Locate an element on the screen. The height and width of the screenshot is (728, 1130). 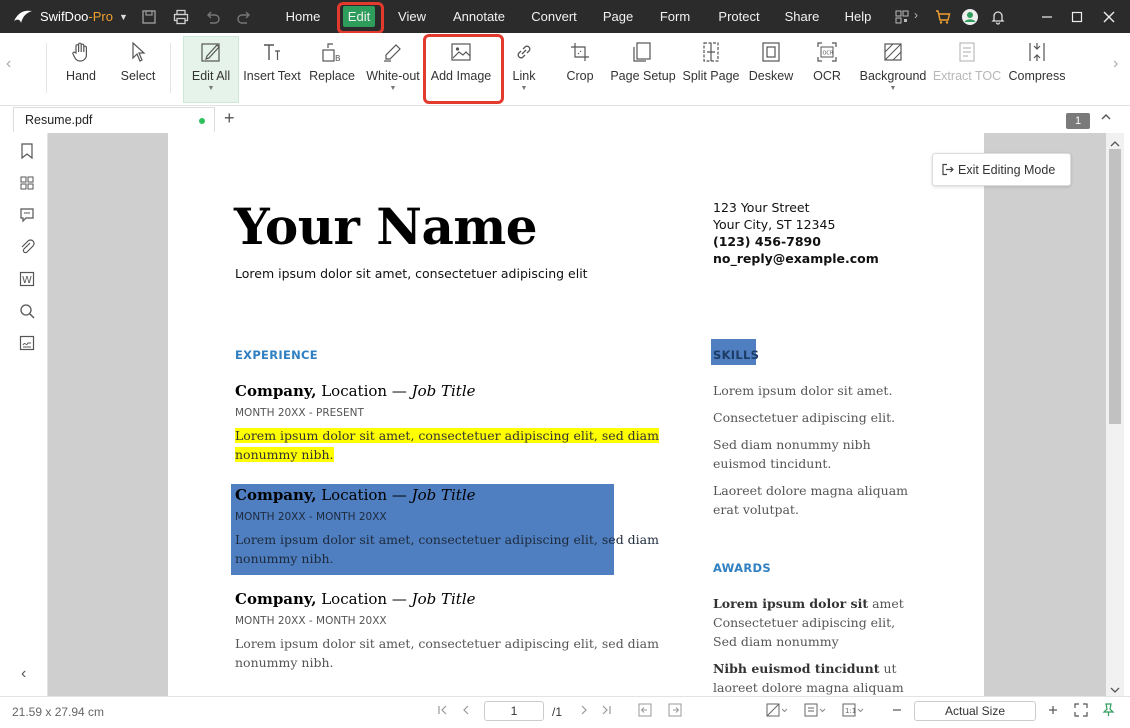
menu-more-chevron-icon: › is located at coordinates (916, 15).